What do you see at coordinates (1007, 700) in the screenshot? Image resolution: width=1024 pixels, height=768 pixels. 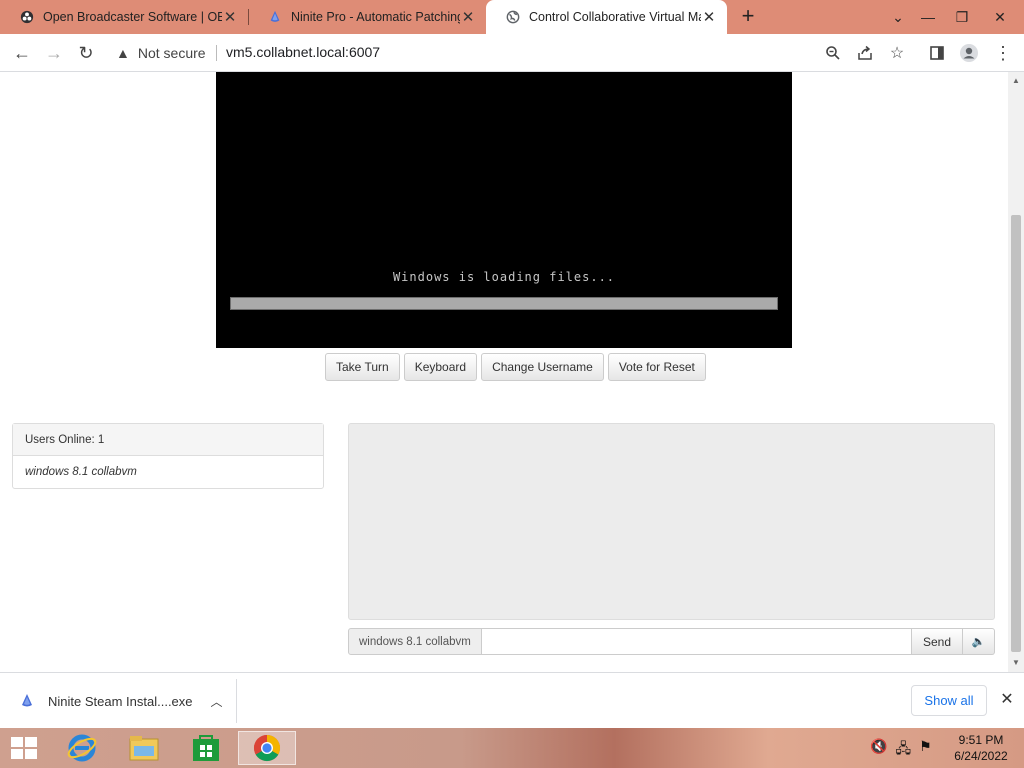 I see `close-shelf-icon: ✕` at bounding box center [1007, 700].